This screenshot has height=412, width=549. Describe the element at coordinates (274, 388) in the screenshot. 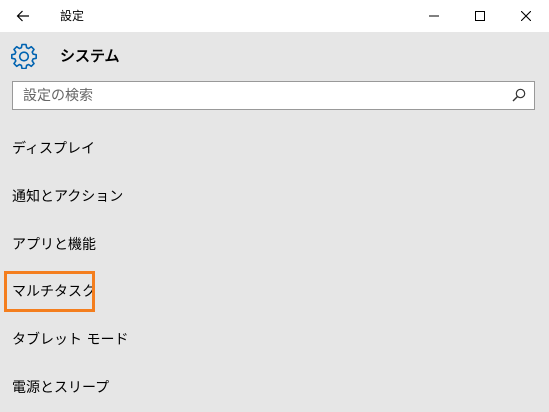

I see `menu-item-power-sleep: 電源とスリープ` at that location.